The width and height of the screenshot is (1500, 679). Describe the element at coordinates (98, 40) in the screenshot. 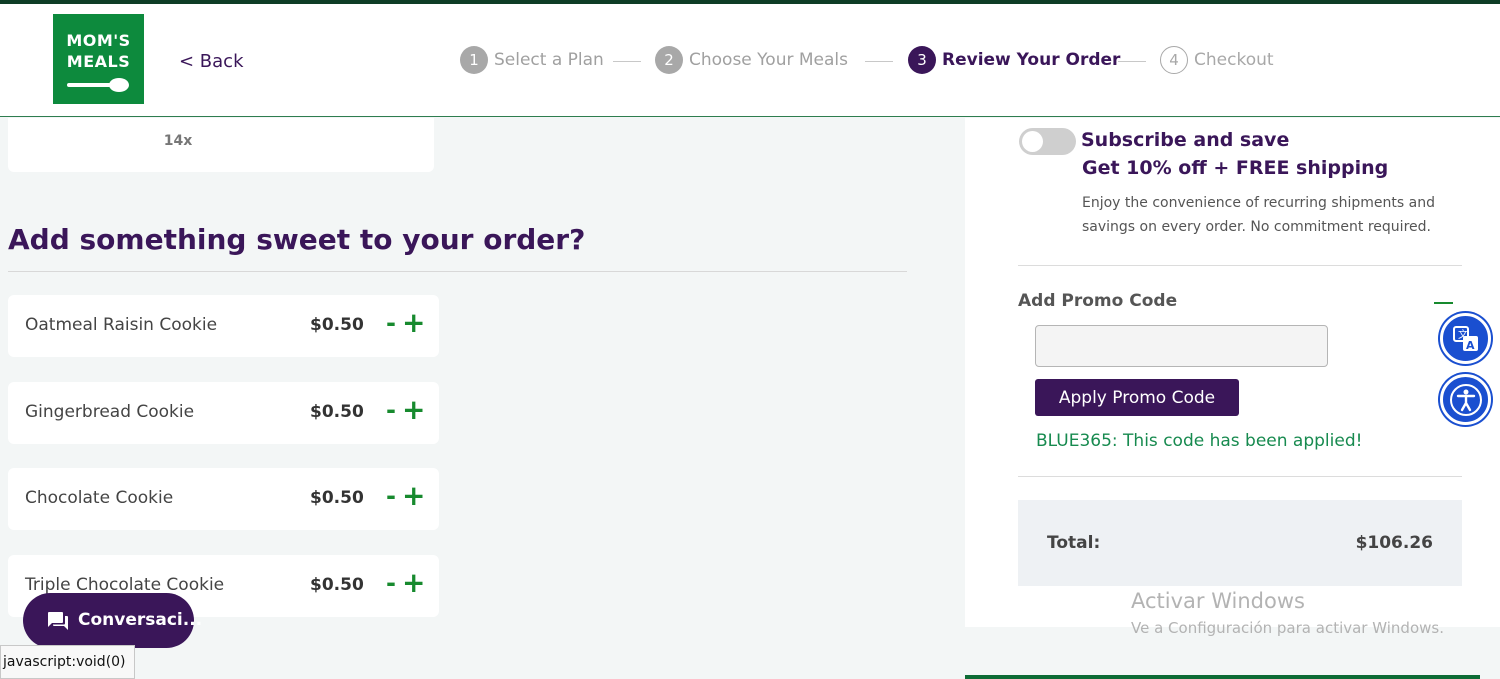

I see `logo-line1: MOM'S` at that location.